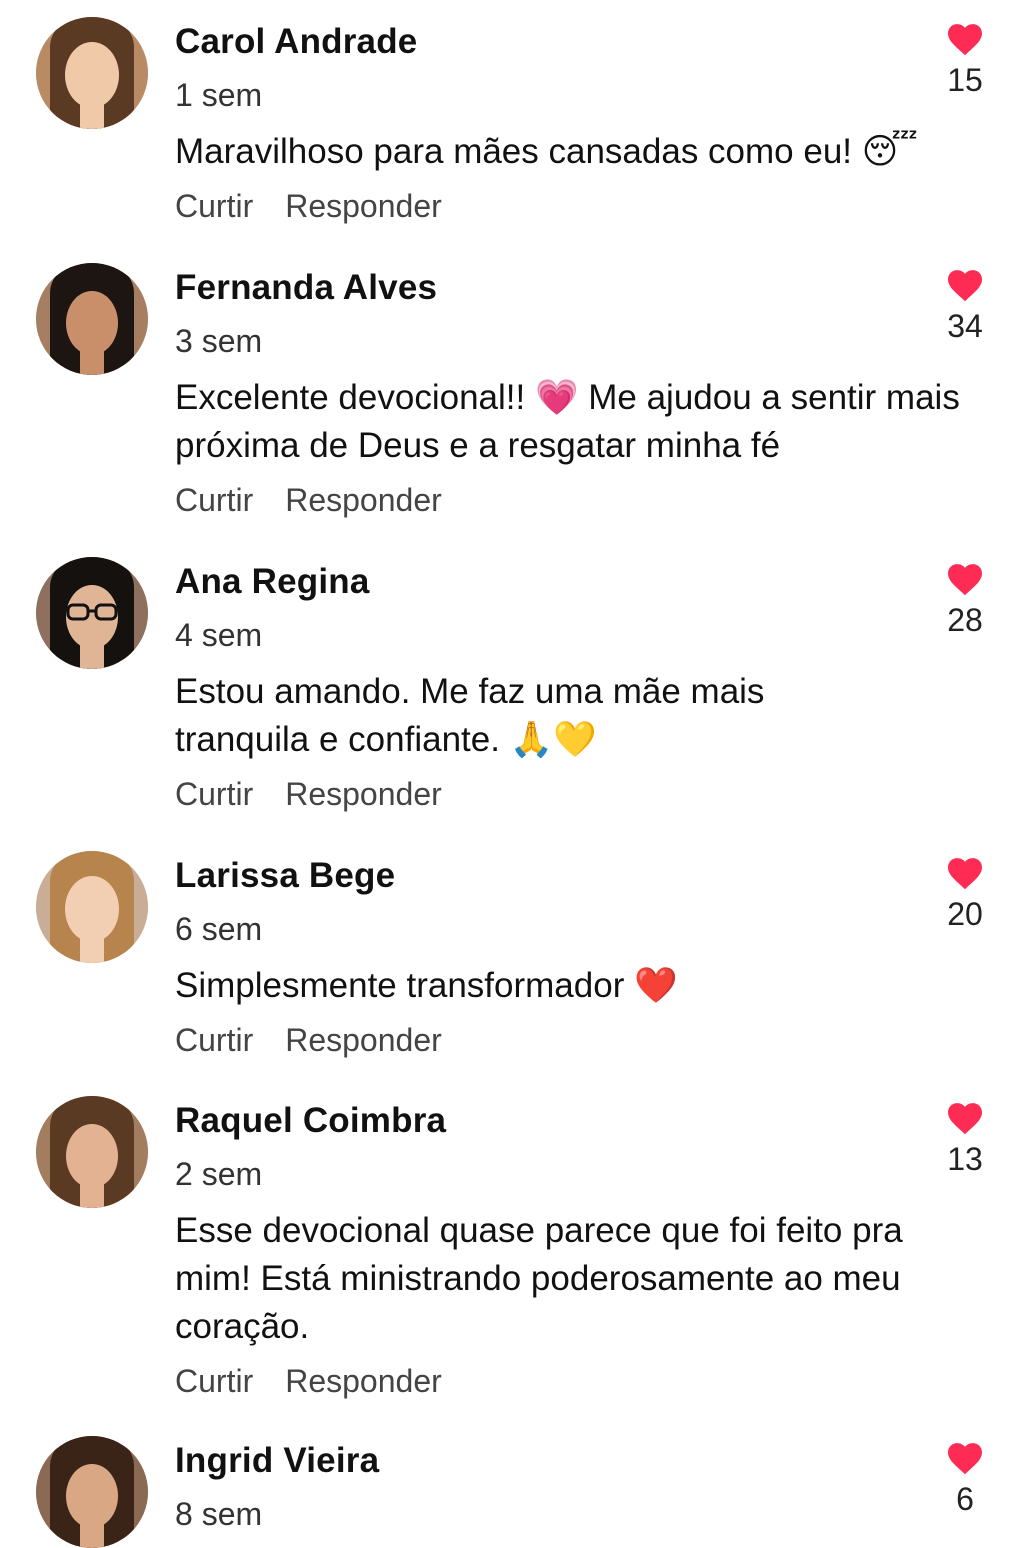 Image resolution: width=1024 pixels, height=1548 pixels. What do you see at coordinates (219, 1514) in the screenshot?
I see `comment-time: 8 sem` at bounding box center [219, 1514].